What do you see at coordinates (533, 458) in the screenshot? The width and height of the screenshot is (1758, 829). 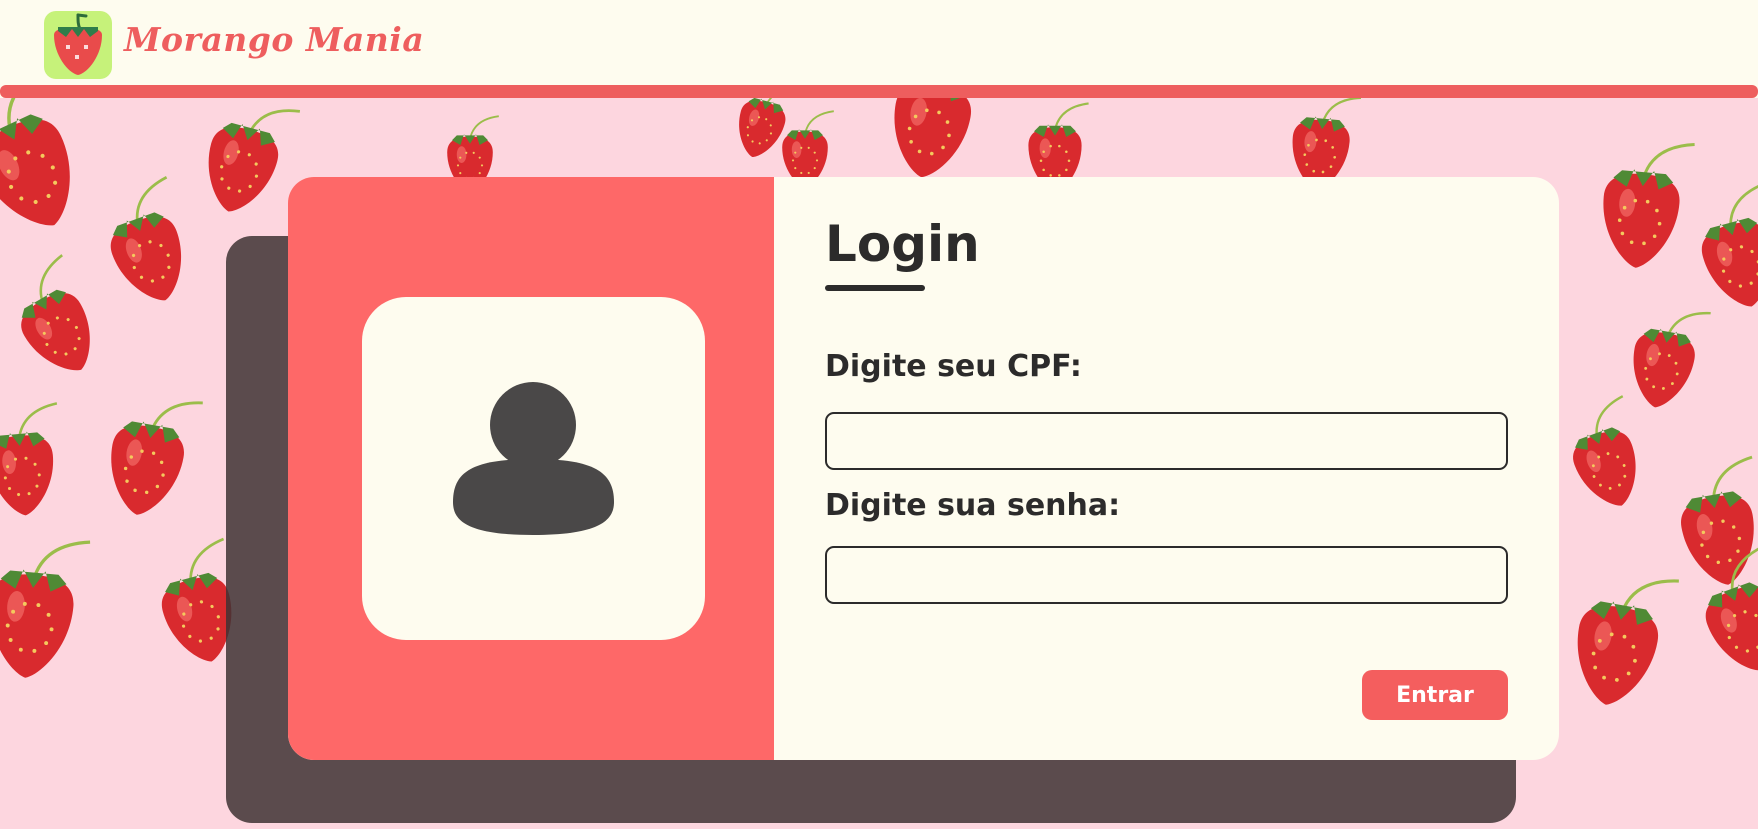 I see `user-icon` at bounding box center [533, 458].